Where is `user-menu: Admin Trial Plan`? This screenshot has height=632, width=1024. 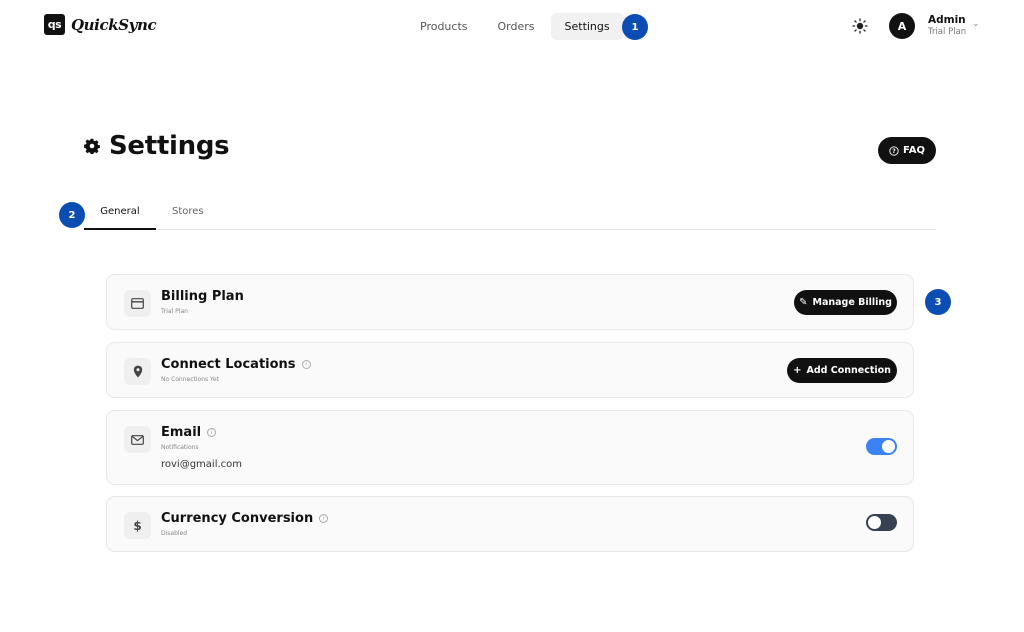 user-menu: Admin Trial Plan is located at coordinates (947, 25).